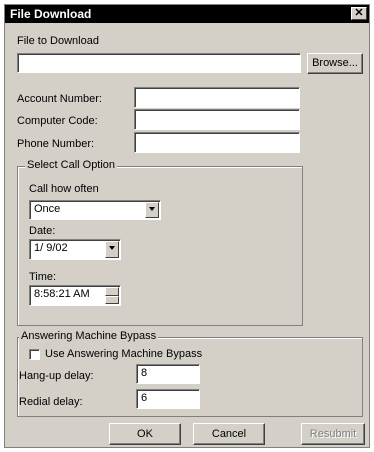  I want to click on computer-code-input, so click(217, 119).